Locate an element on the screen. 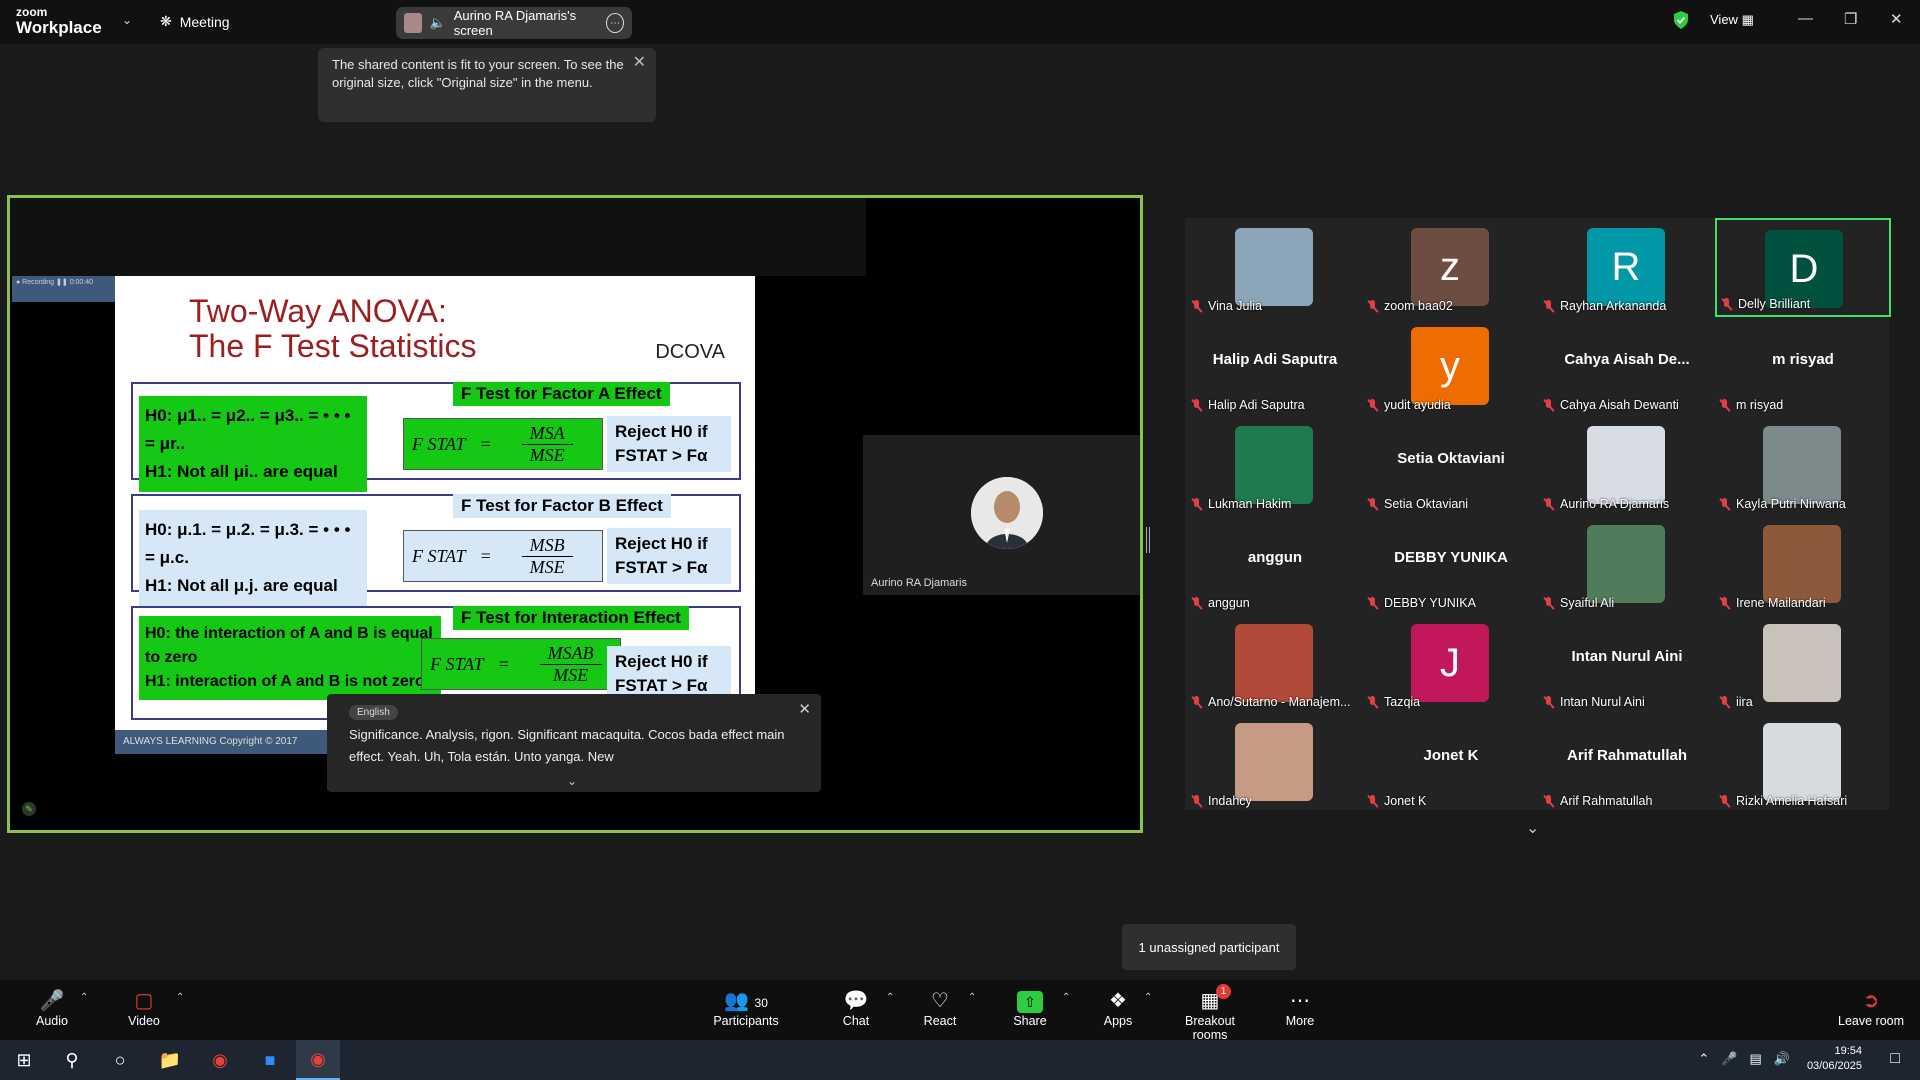  react-button: ♡ React ⌃ is located at coordinates (949, 1008).